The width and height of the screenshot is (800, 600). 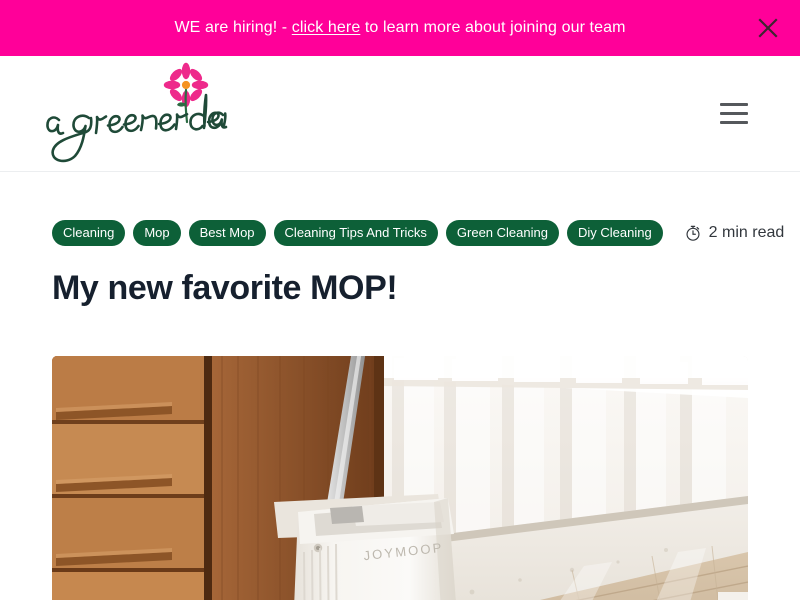 I want to click on logo-graphic, so click(x=137, y=112).